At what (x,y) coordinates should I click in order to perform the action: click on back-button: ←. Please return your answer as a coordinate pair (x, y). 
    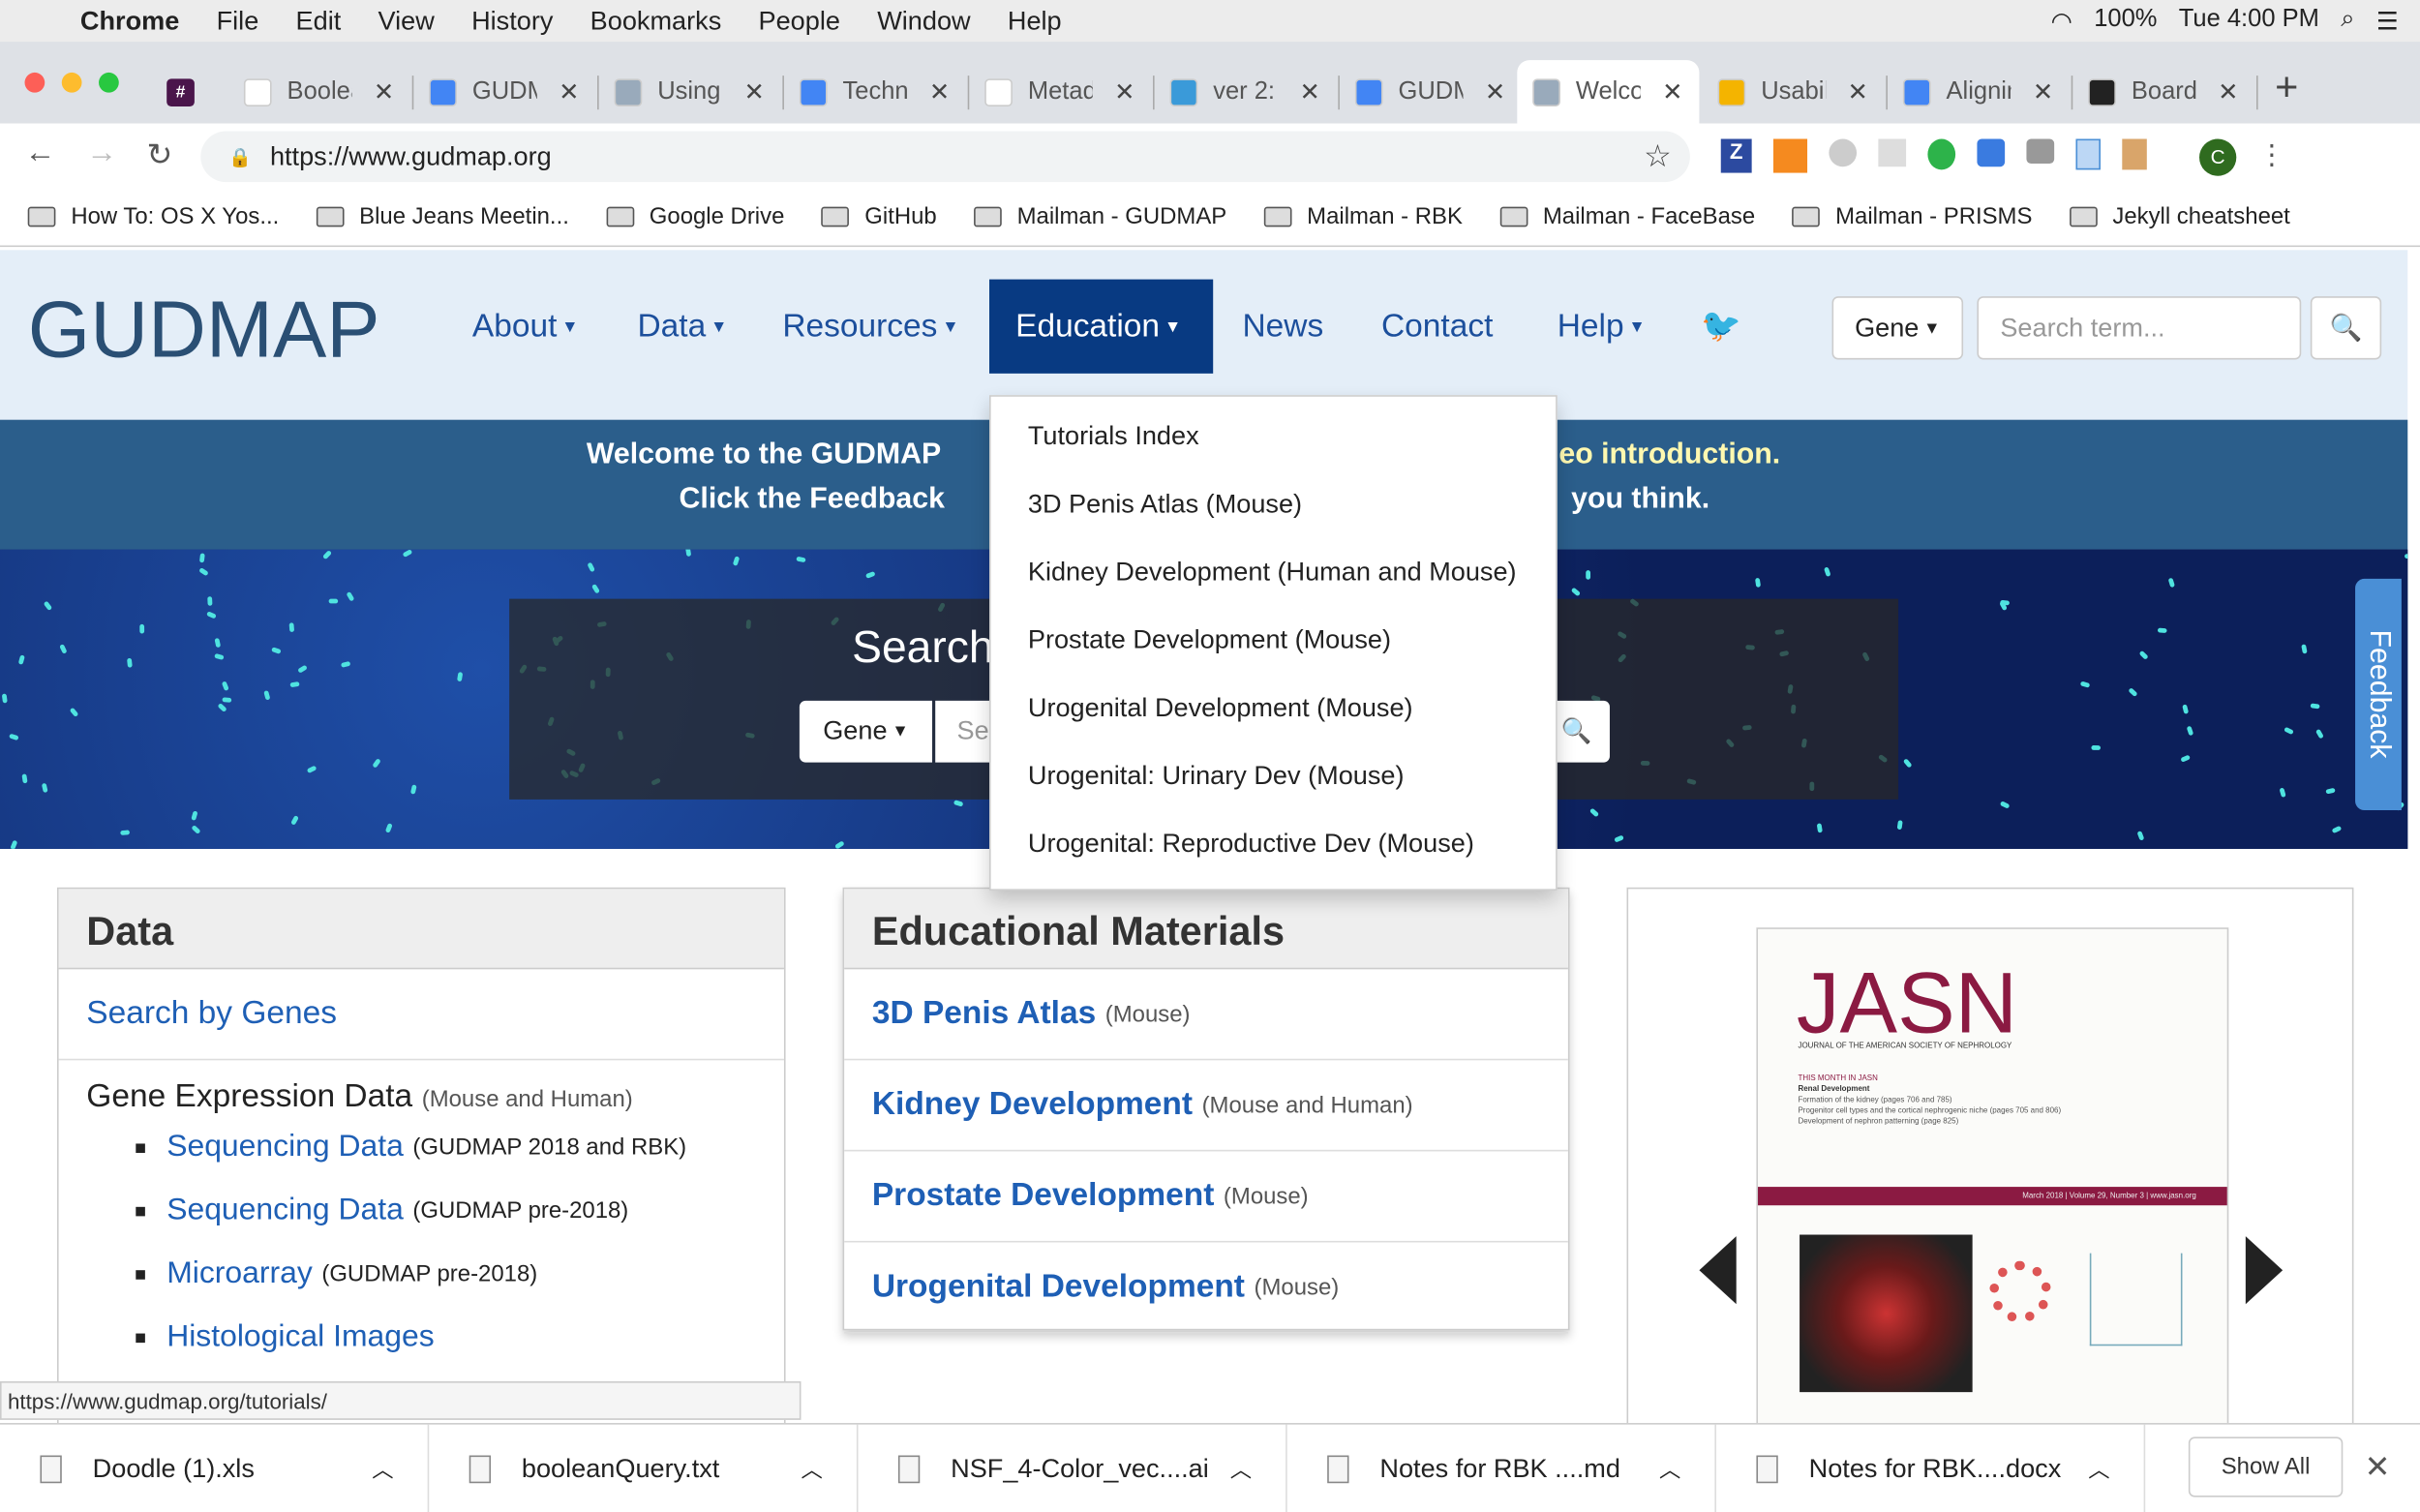
    Looking at the image, I should click on (40, 153).